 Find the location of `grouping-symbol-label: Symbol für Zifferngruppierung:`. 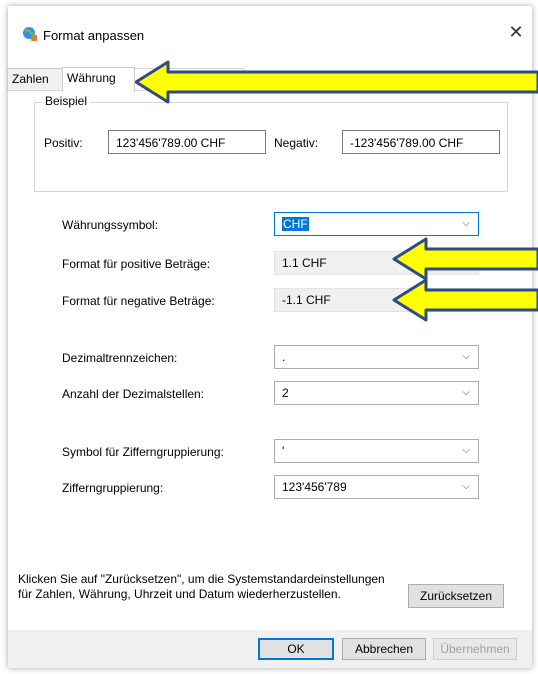

grouping-symbol-label: Symbol für Zifferngruppierung: is located at coordinates (143, 452).